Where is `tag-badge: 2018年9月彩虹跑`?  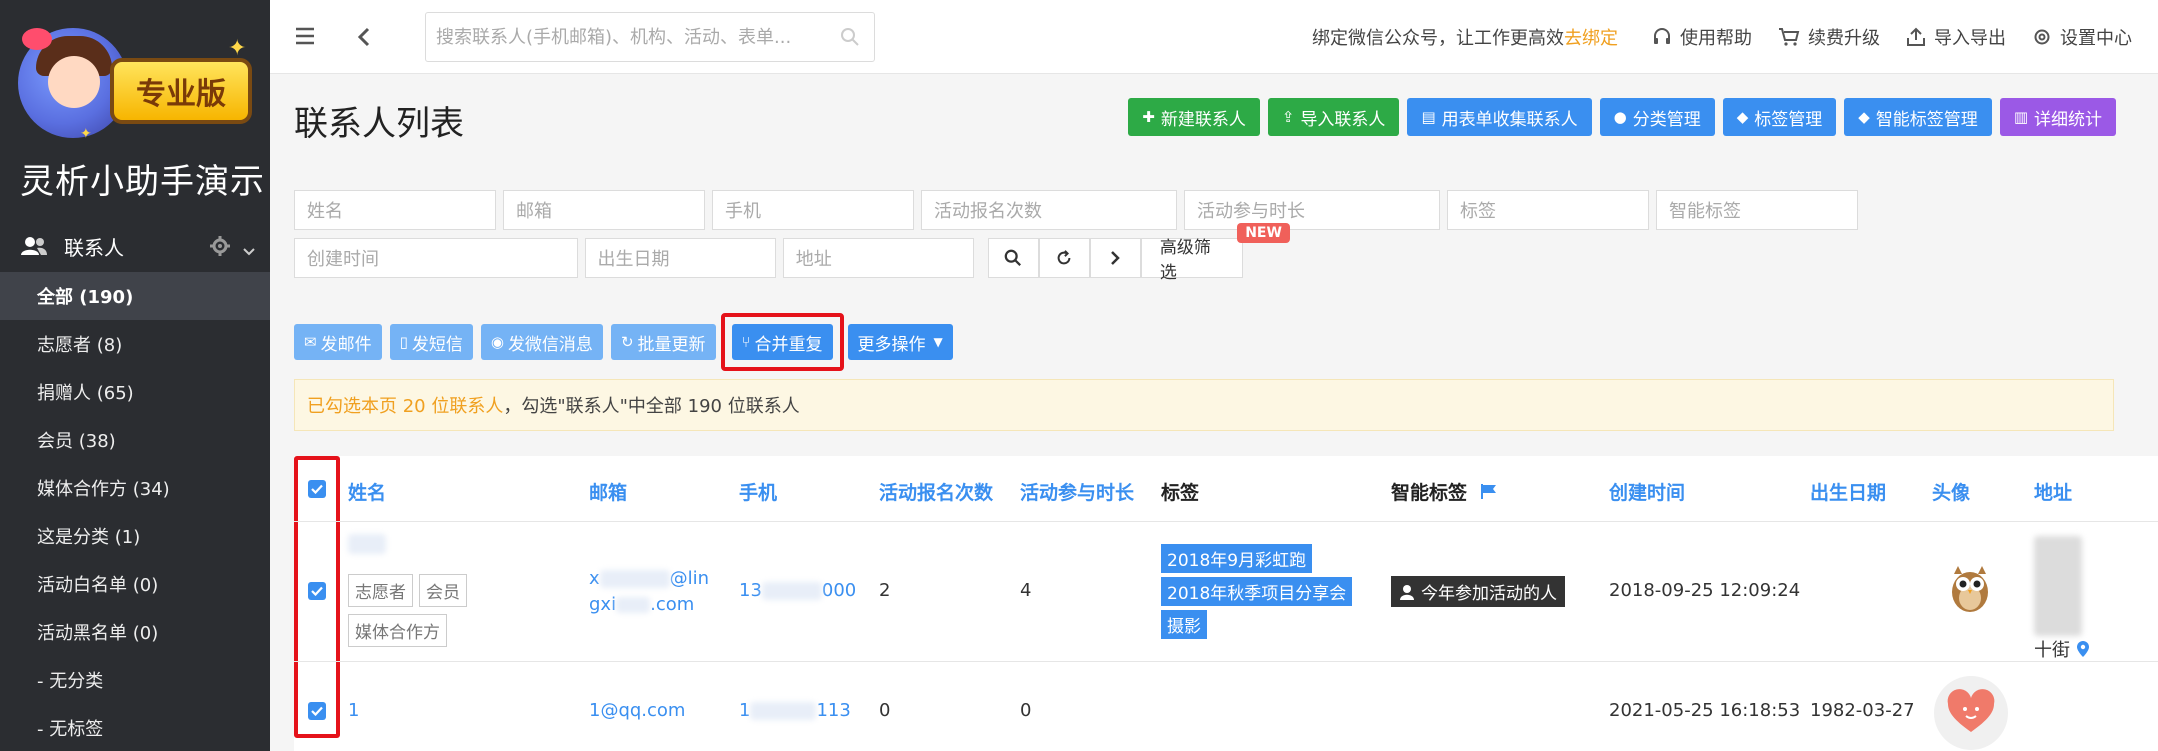 tag-badge: 2018年9月彩虹跑 is located at coordinates (1237, 558).